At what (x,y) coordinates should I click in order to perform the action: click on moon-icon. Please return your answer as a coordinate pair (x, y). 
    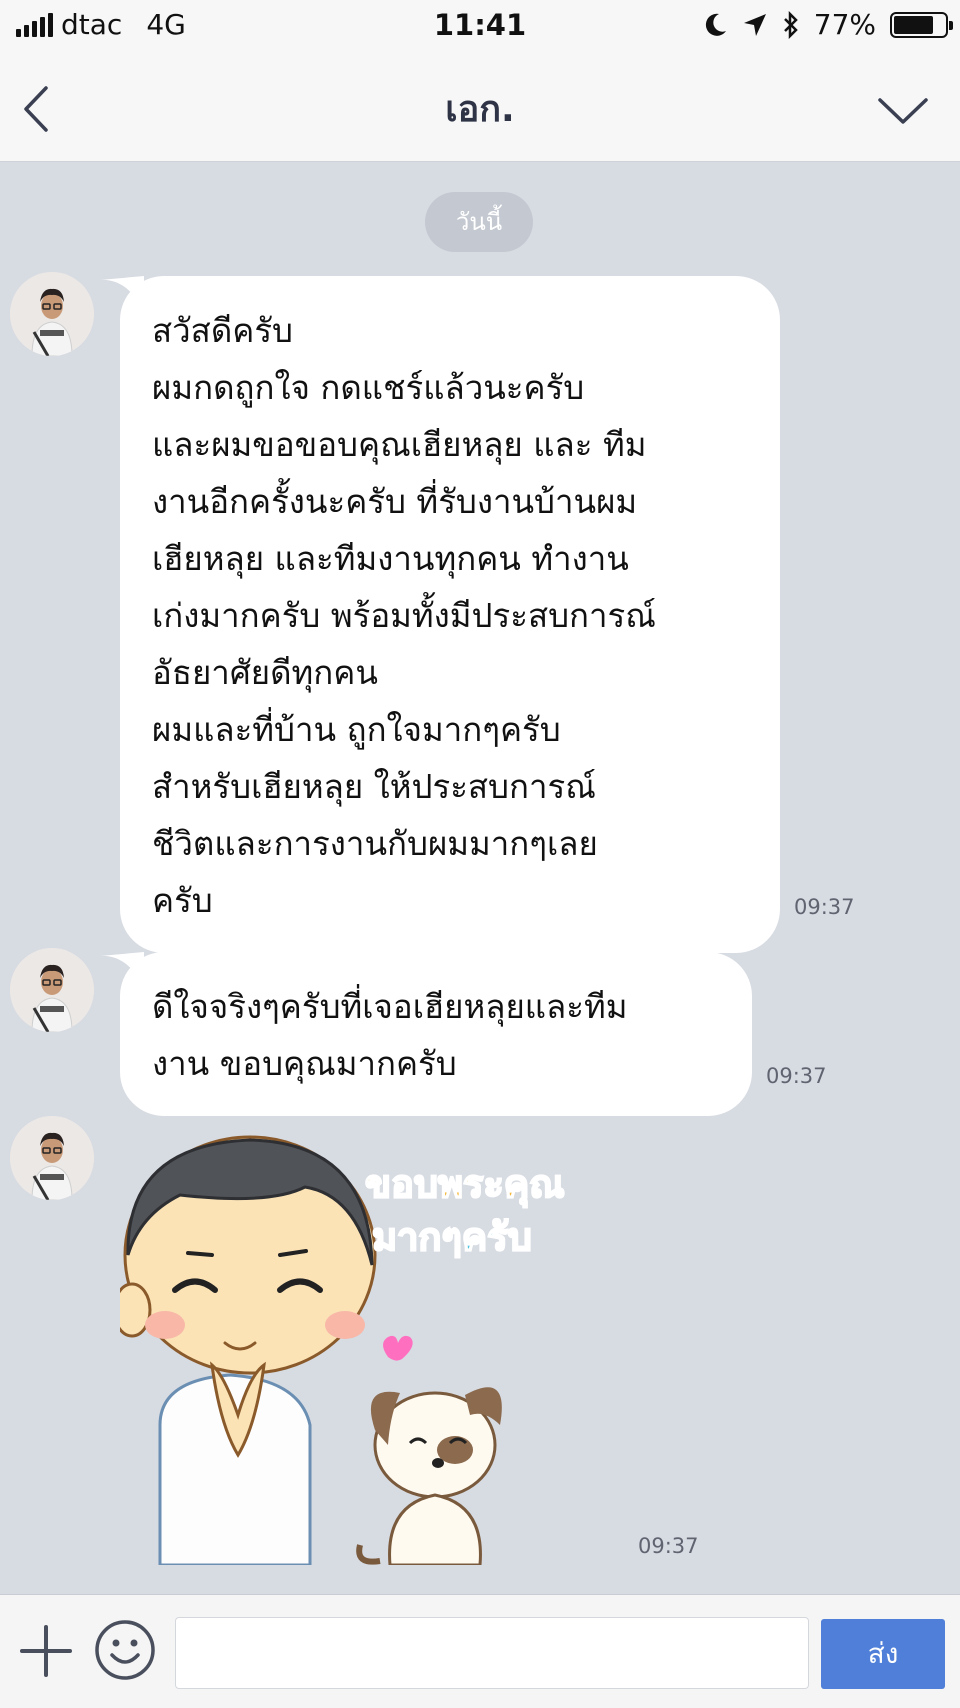
    Looking at the image, I should click on (715, 24).